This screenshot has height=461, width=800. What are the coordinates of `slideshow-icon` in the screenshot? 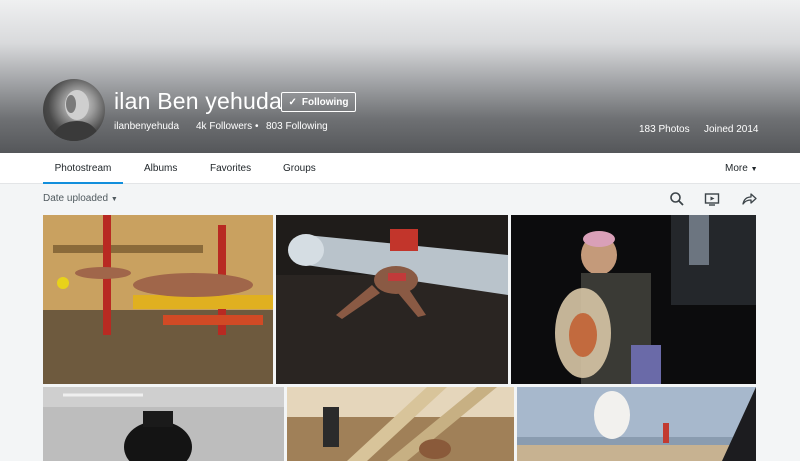 It's located at (712, 199).